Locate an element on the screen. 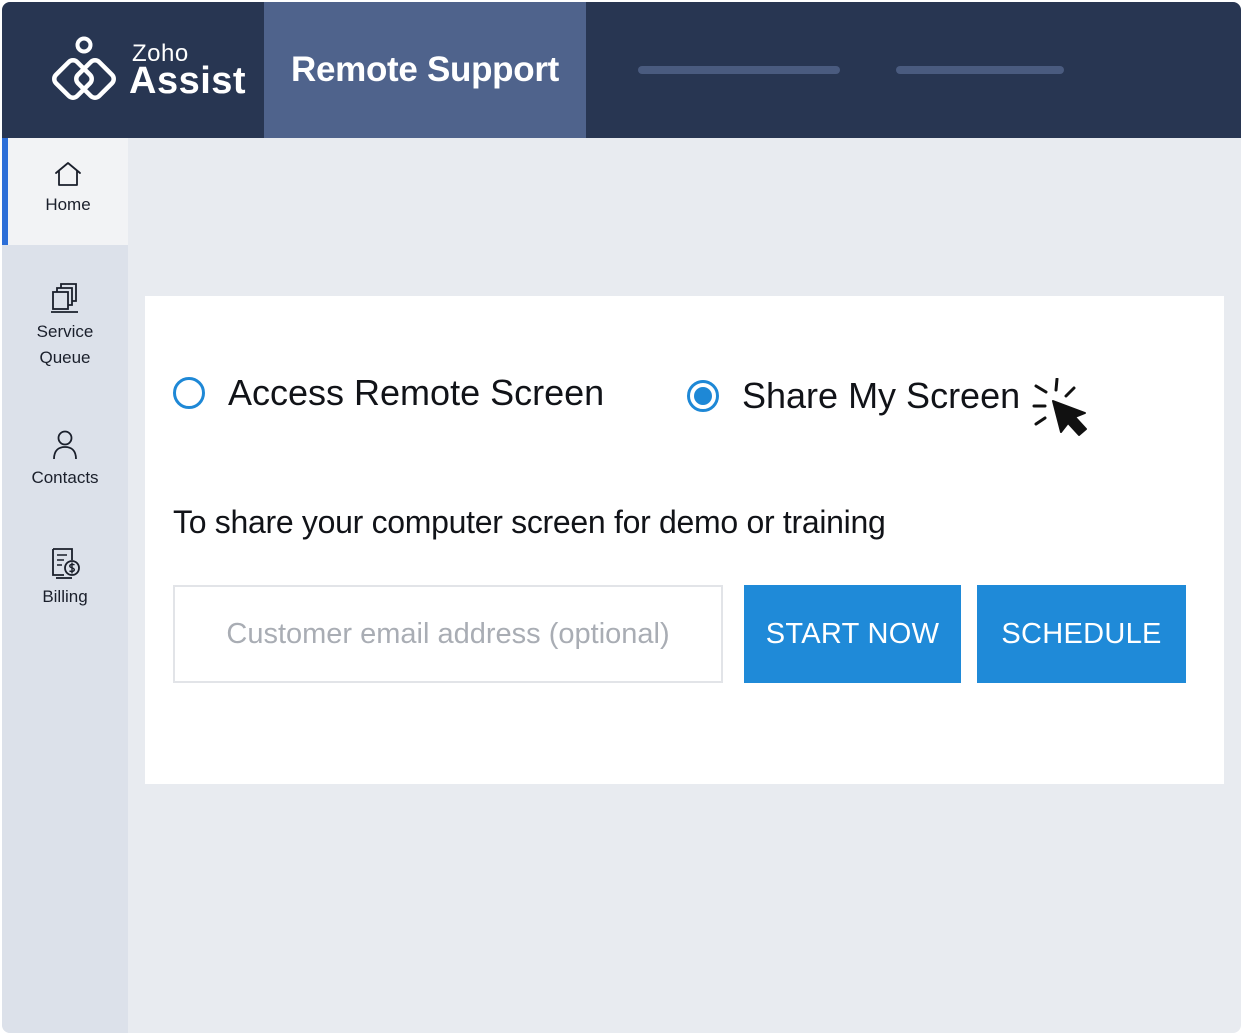 This screenshot has width=1243, height=1035. sidebar: Home Service Queue Contacts Billing is located at coordinates (65, 585).